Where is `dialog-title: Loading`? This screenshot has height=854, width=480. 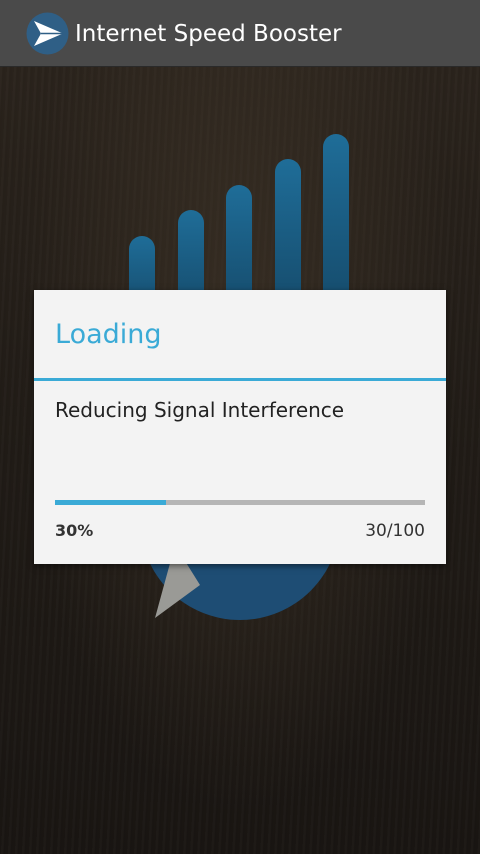 dialog-title: Loading is located at coordinates (108, 334).